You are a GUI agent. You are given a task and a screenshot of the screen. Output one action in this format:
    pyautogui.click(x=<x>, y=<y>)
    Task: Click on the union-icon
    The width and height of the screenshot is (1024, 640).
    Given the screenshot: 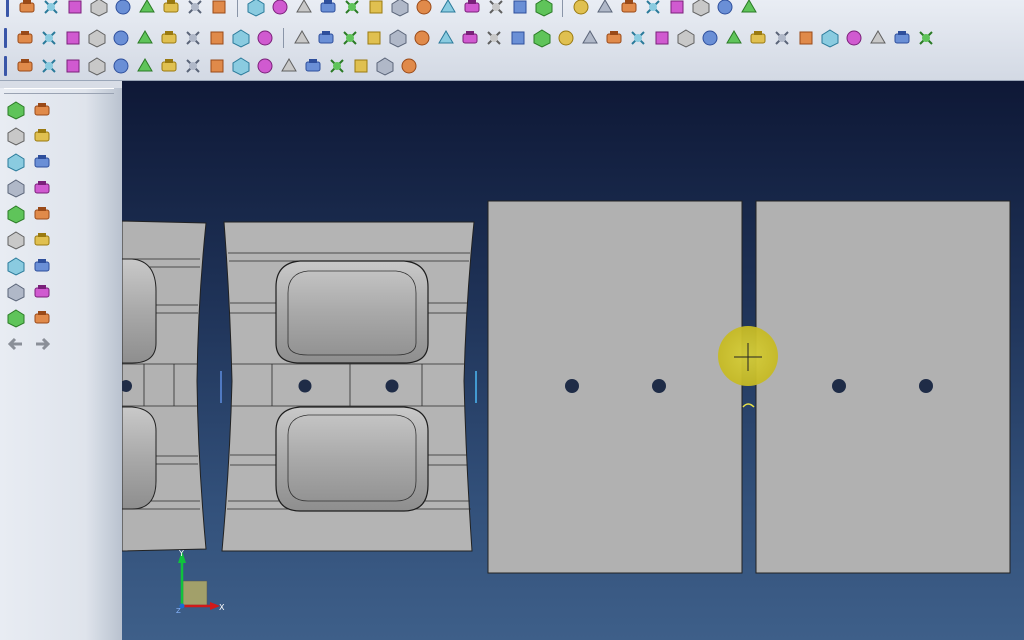 What is the action you would take?
    pyautogui.click(x=830, y=38)
    